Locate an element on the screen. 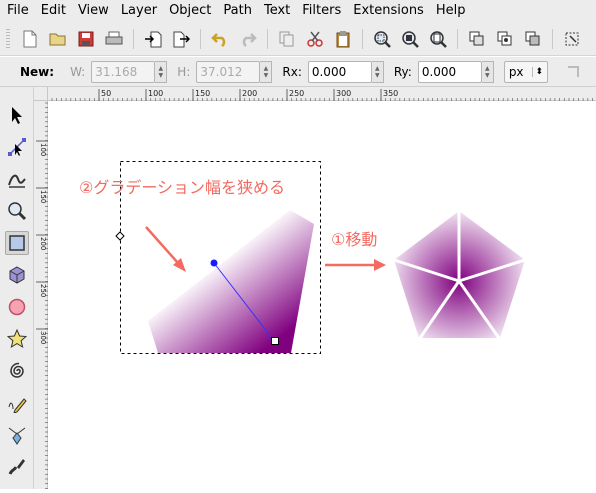 The width and height of the screenshot is (596, 493). redo-icon is located at coordinates (248, 39).